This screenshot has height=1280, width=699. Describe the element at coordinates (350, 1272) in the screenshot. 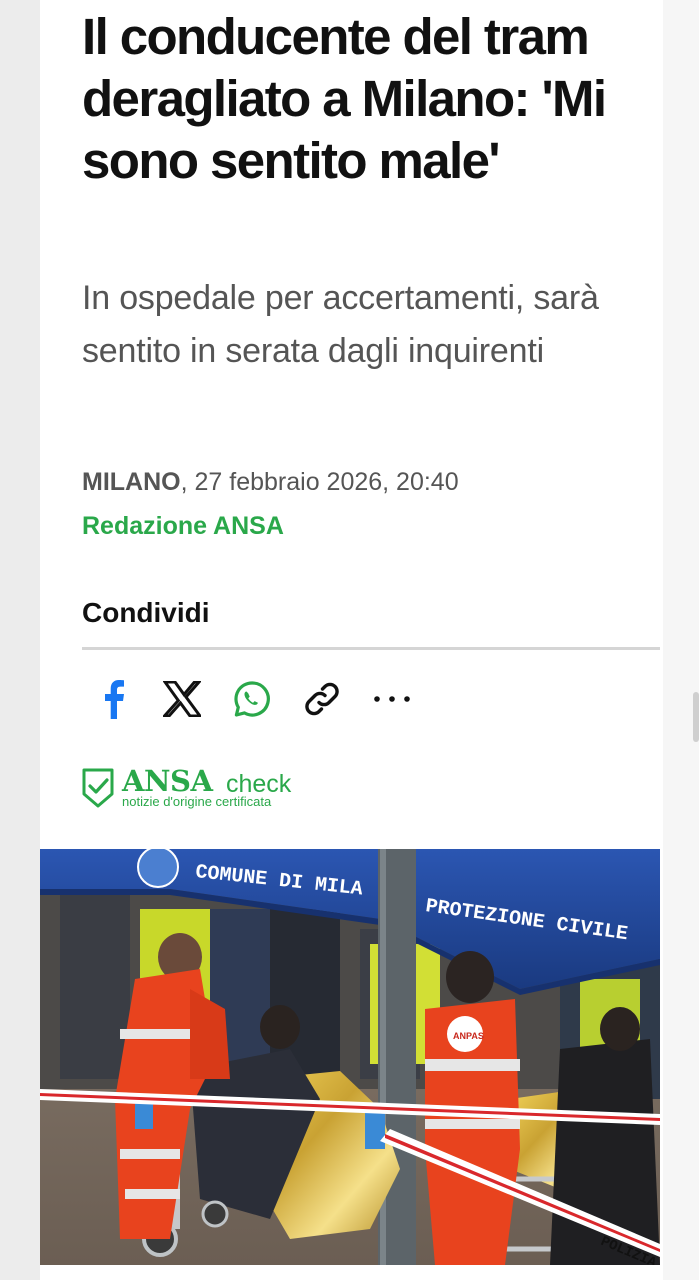

I see `bottom-spacer` at that location.